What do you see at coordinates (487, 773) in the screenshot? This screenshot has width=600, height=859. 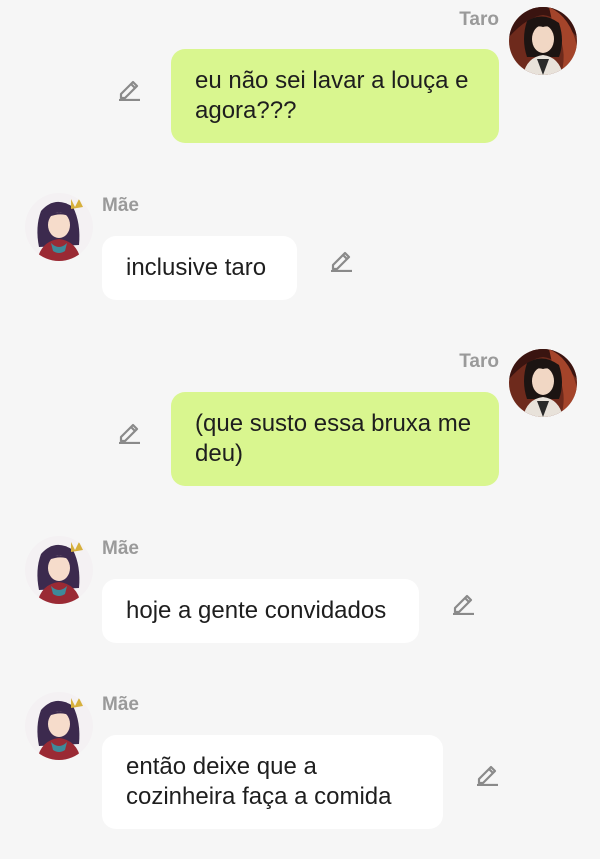 I see `pencil-icon` at bounding box center [487, 773].